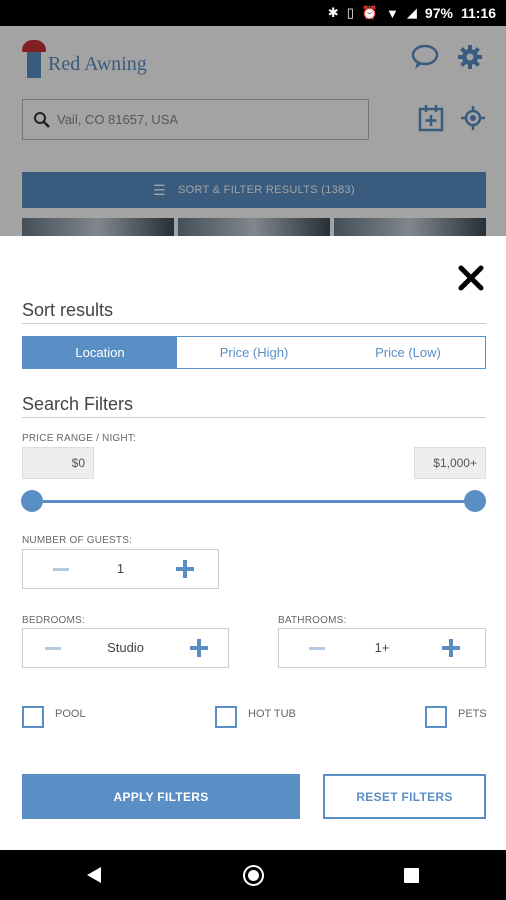 The width and height of the screenshot is (506, 900). I want to click on pets-label: PETS, so click(472, 714).